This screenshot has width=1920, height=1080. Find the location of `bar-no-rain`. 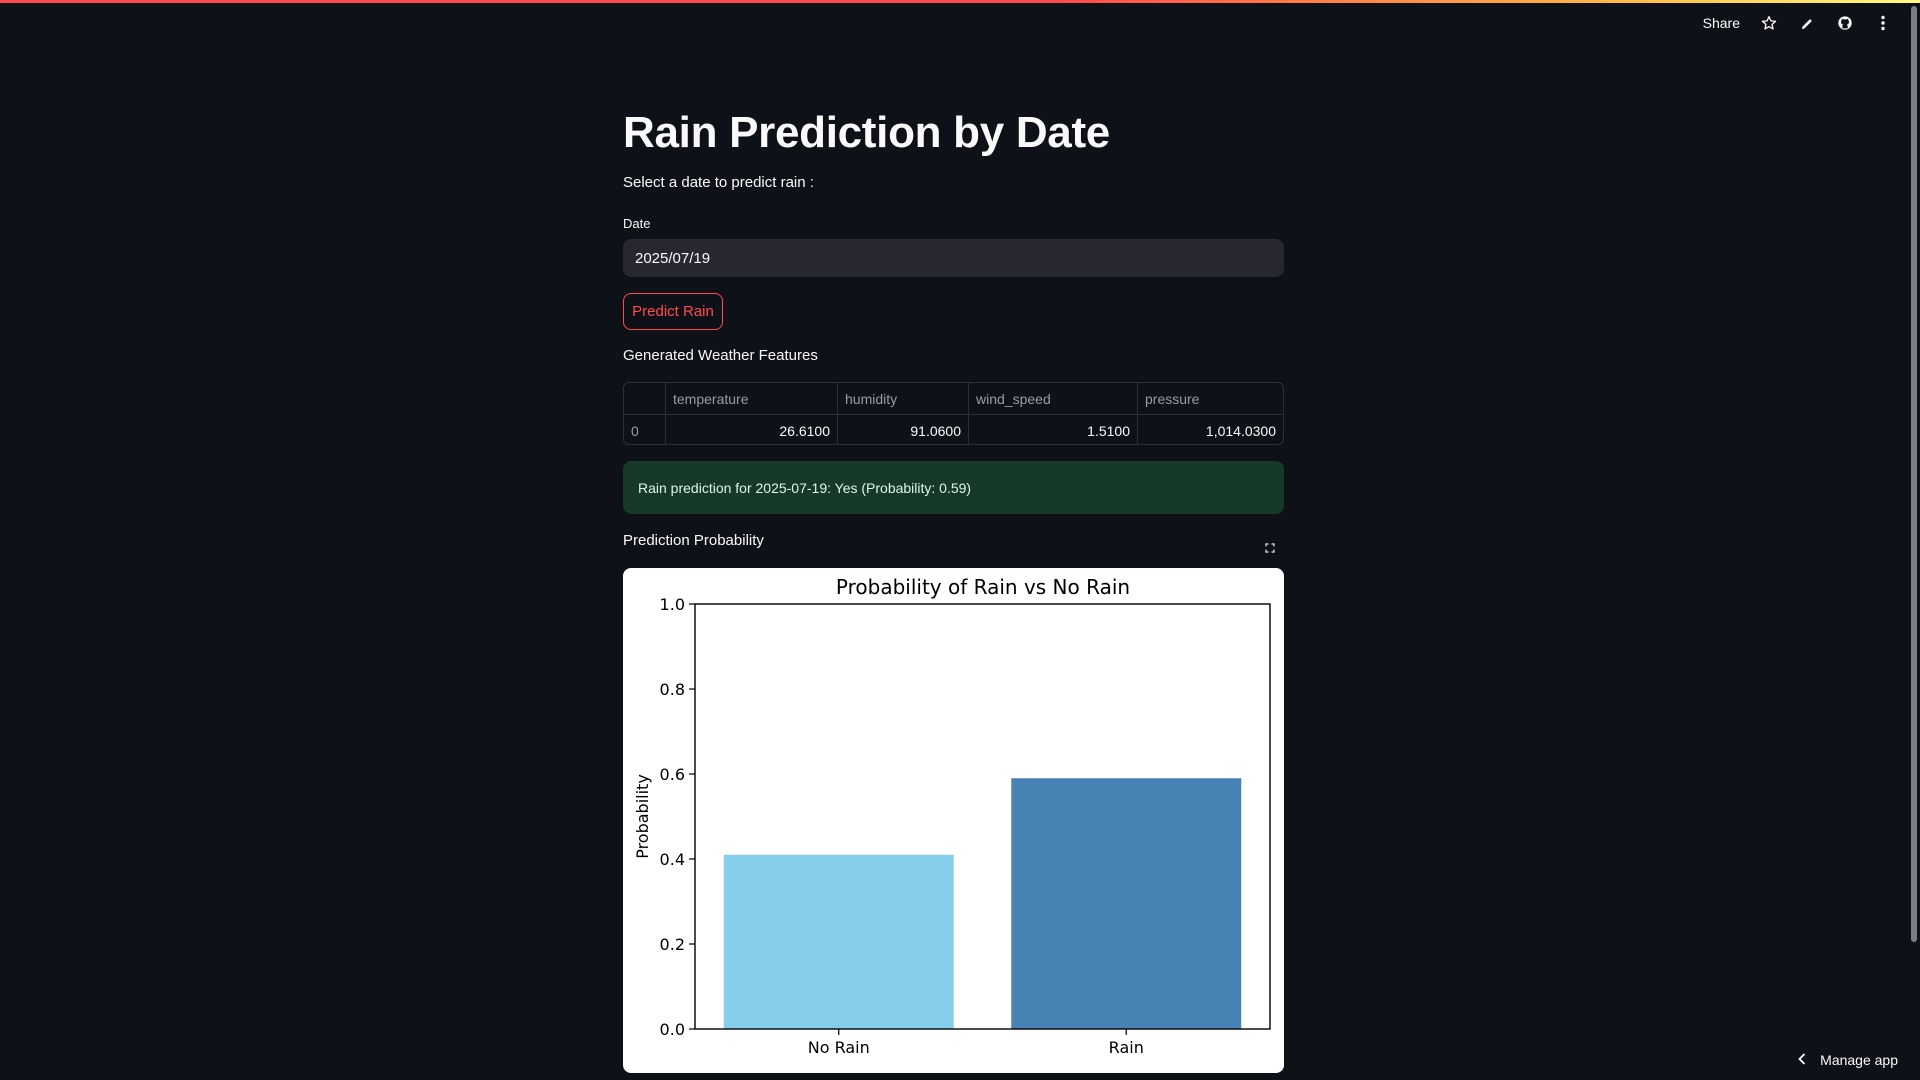

bar-no-rain is located at coordinates (838, 941).